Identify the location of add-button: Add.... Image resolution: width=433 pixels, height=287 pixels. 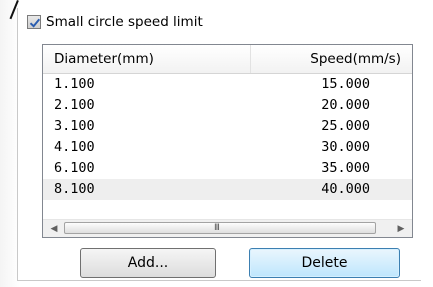
(148, 263).